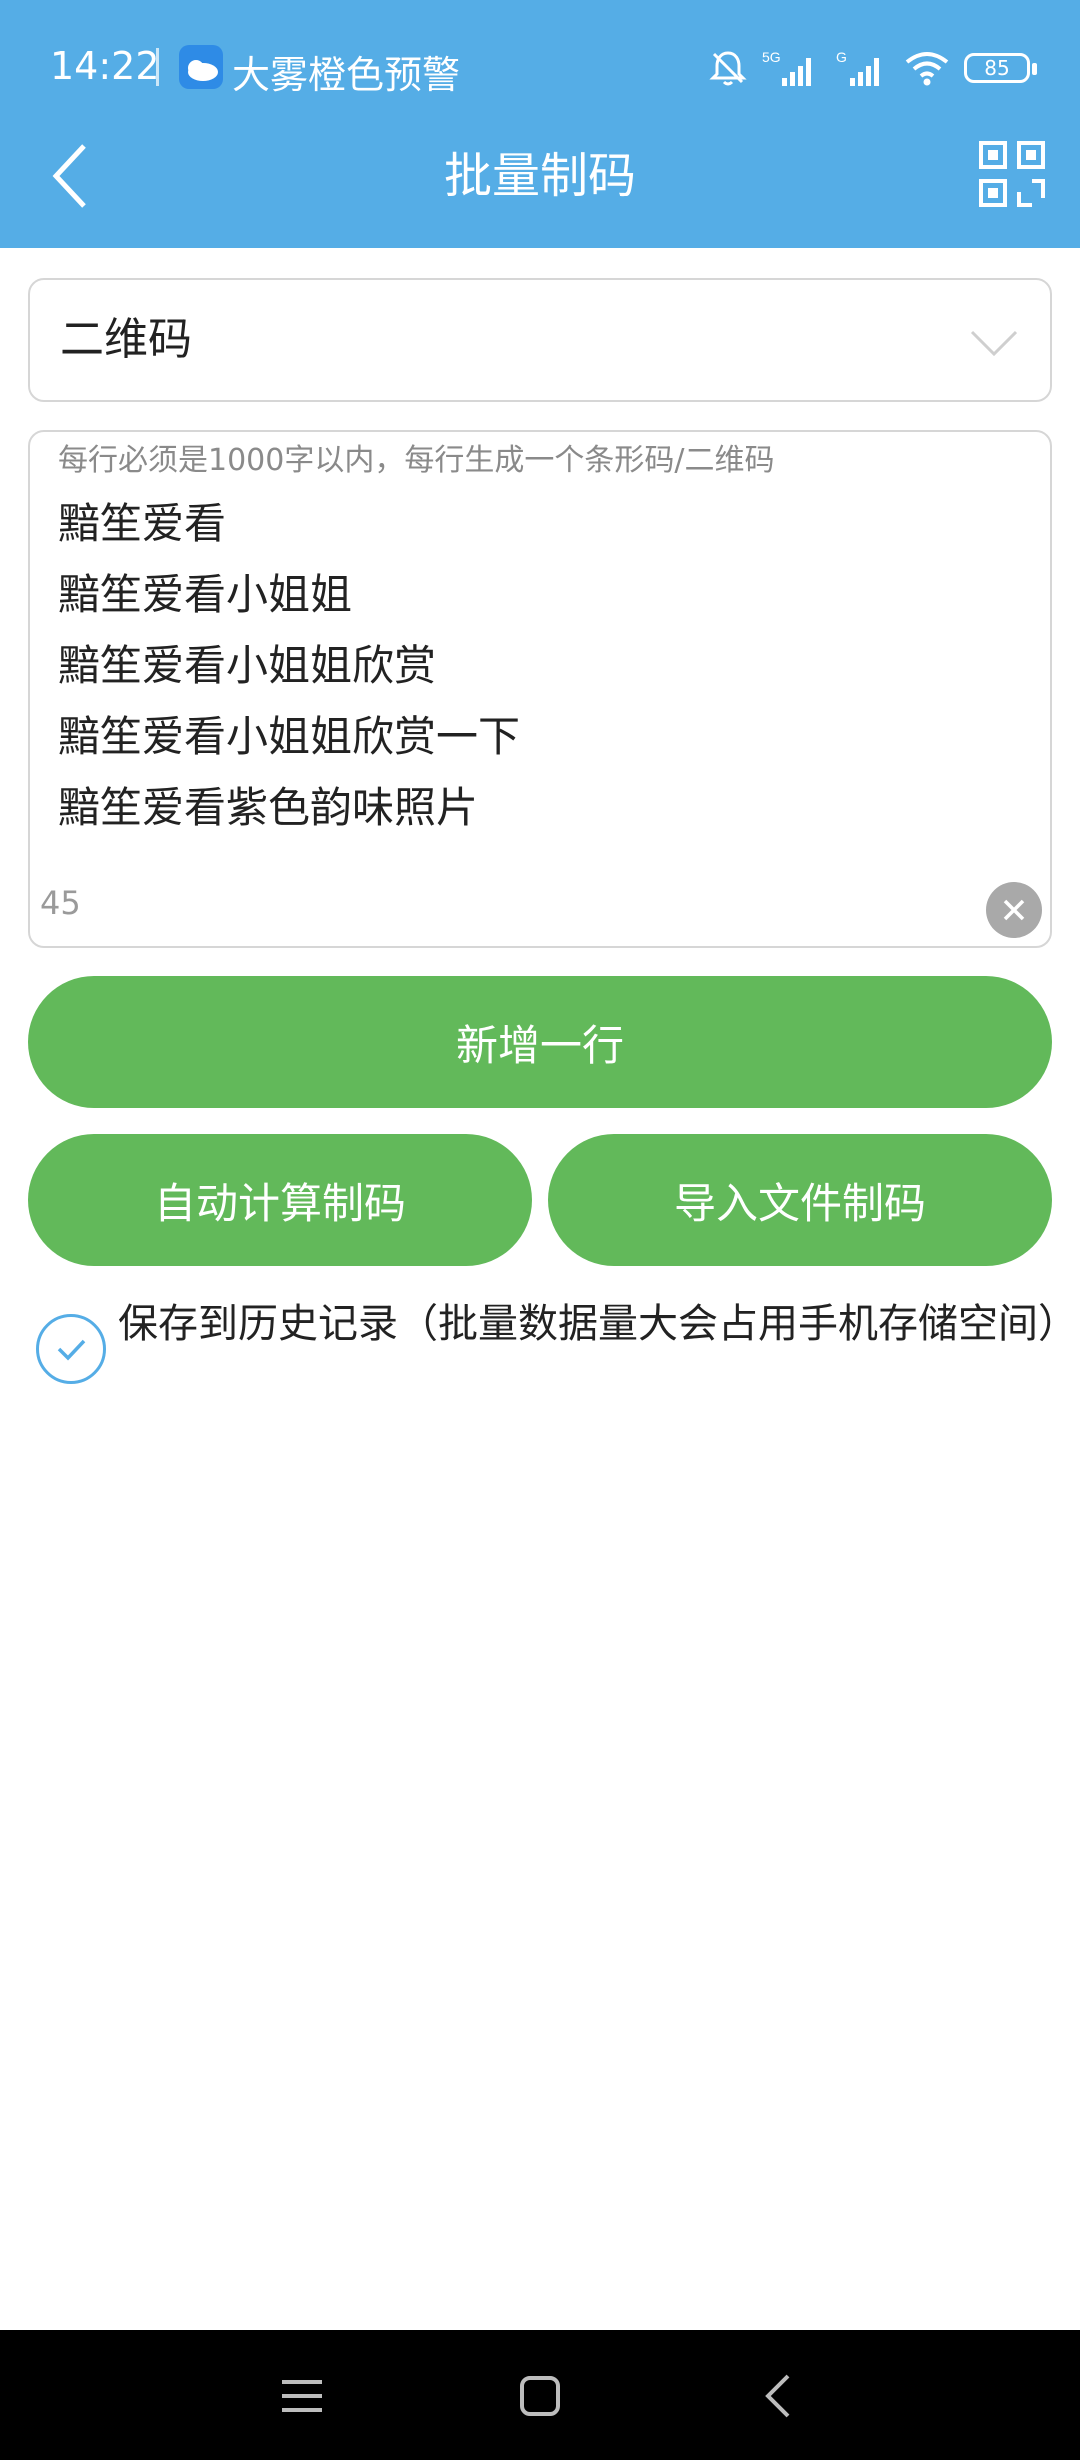  I want to click on clear-button, so click(1014, 910).